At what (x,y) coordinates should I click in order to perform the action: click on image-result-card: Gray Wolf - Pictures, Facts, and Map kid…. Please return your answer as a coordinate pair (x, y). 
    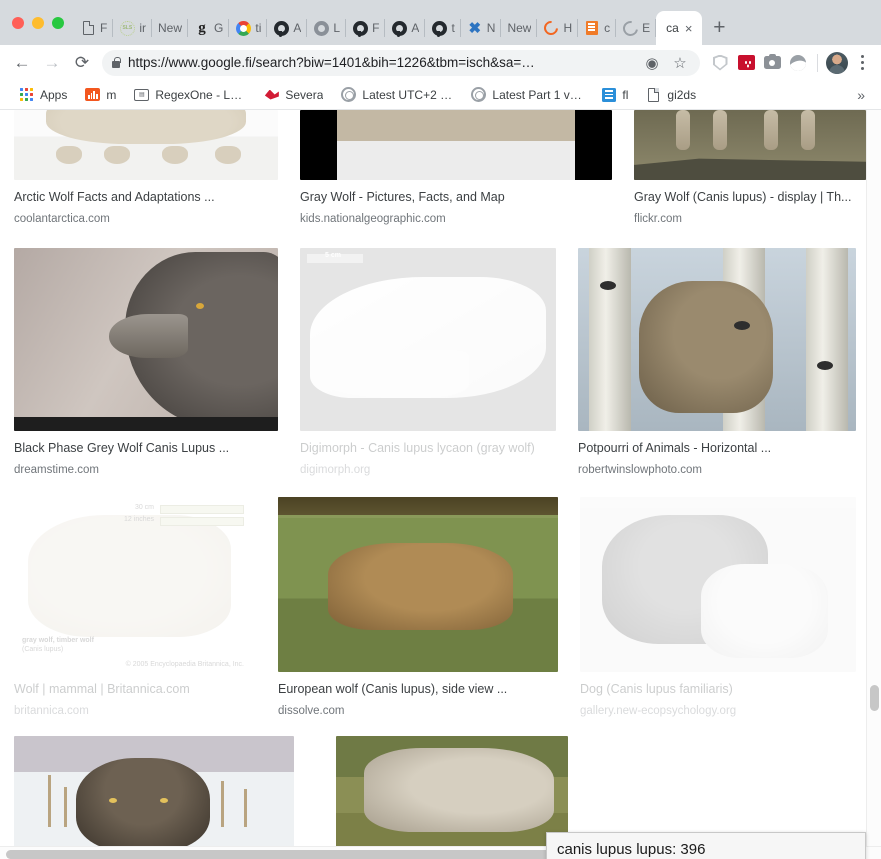
    Looking at the image, I should click on (456, 168).